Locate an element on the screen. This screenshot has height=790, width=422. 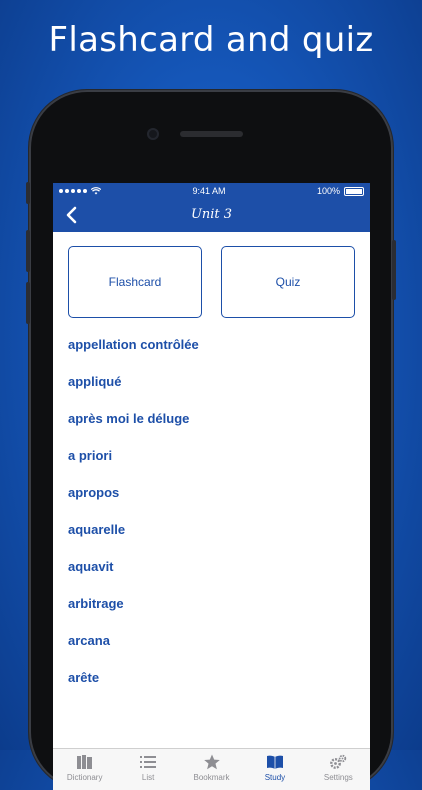
list-item: arbitrage is located at coordinates (211, 614).